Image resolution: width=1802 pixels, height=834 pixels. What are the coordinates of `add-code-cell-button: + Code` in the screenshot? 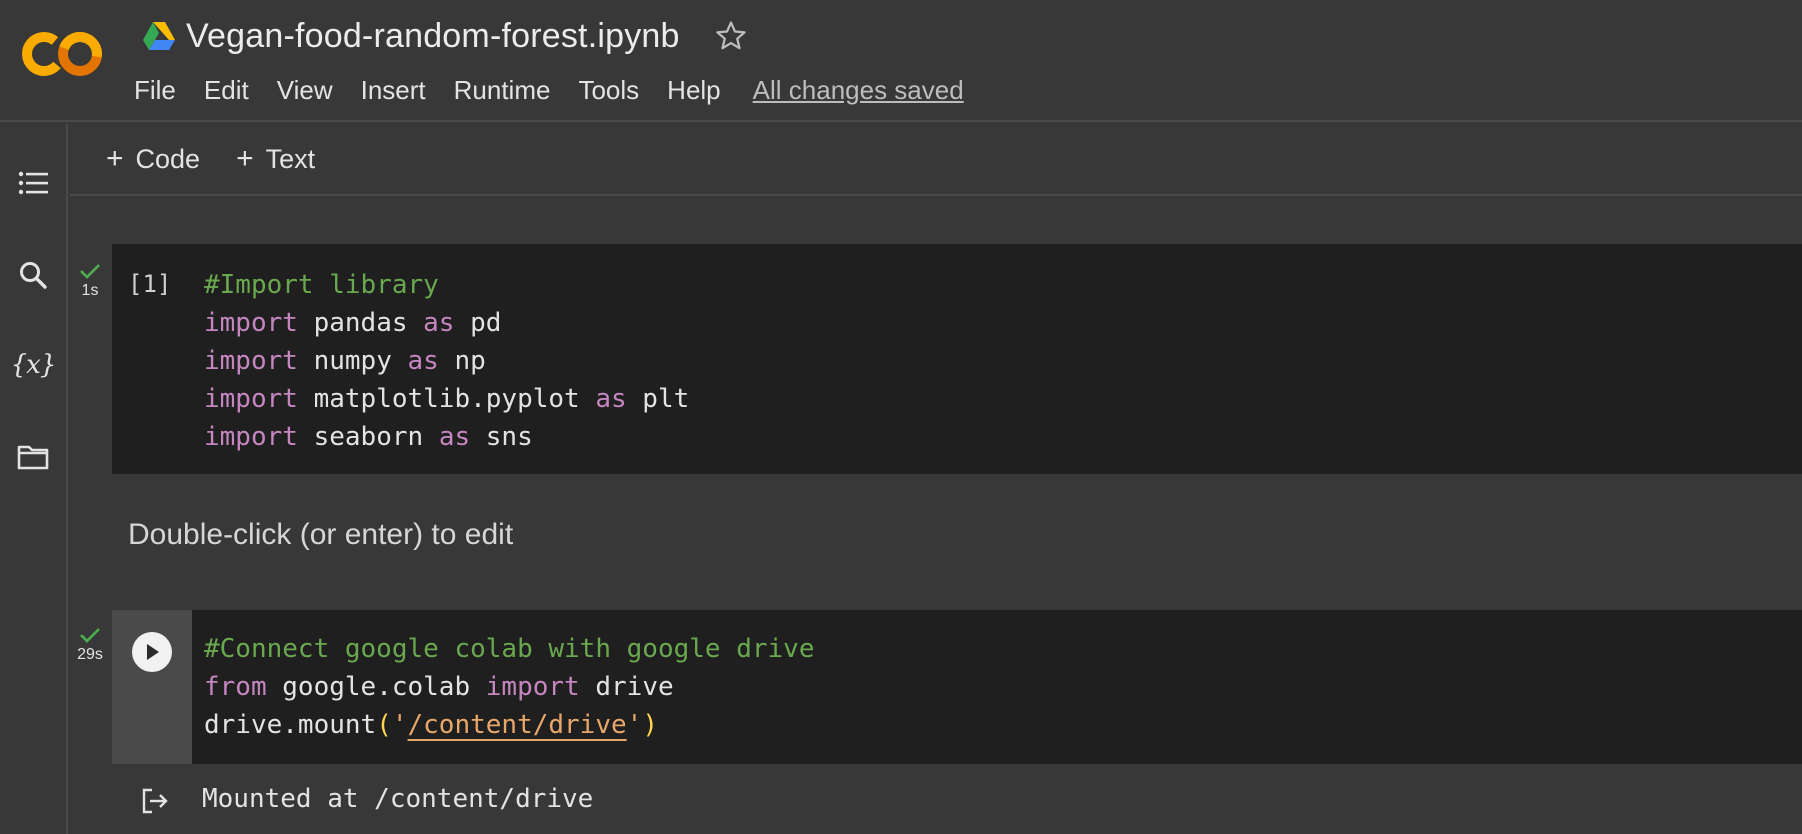 It's located at (153, 159).